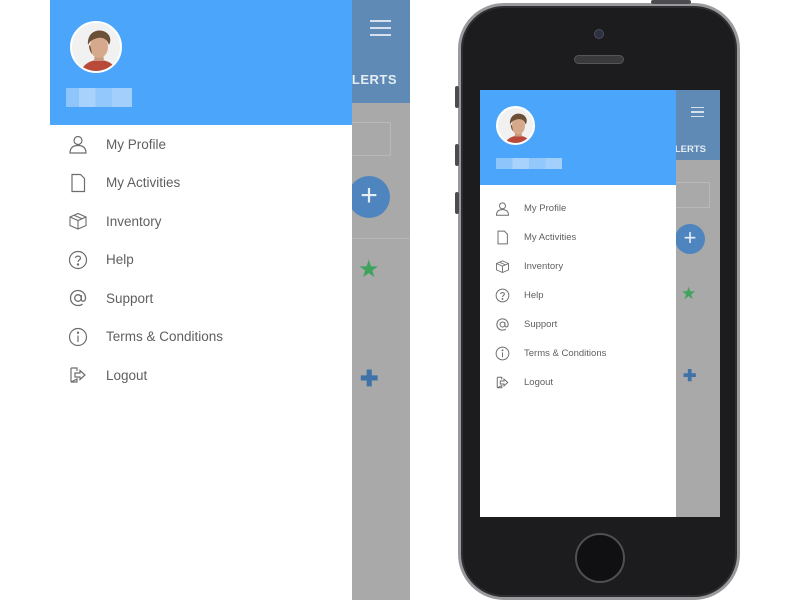 This screenshot has width=800, height=600. What do you see at coordinates (457, 155) in the screenshot?
I see `volume-up-button` at bounding box center [457, 155].